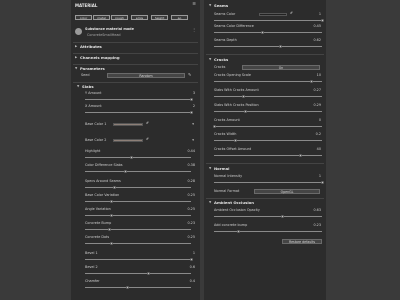  Describe the element at coordinates (115, 187) in the screenshot. I see `param-specs-around-seams-handle` at that location.